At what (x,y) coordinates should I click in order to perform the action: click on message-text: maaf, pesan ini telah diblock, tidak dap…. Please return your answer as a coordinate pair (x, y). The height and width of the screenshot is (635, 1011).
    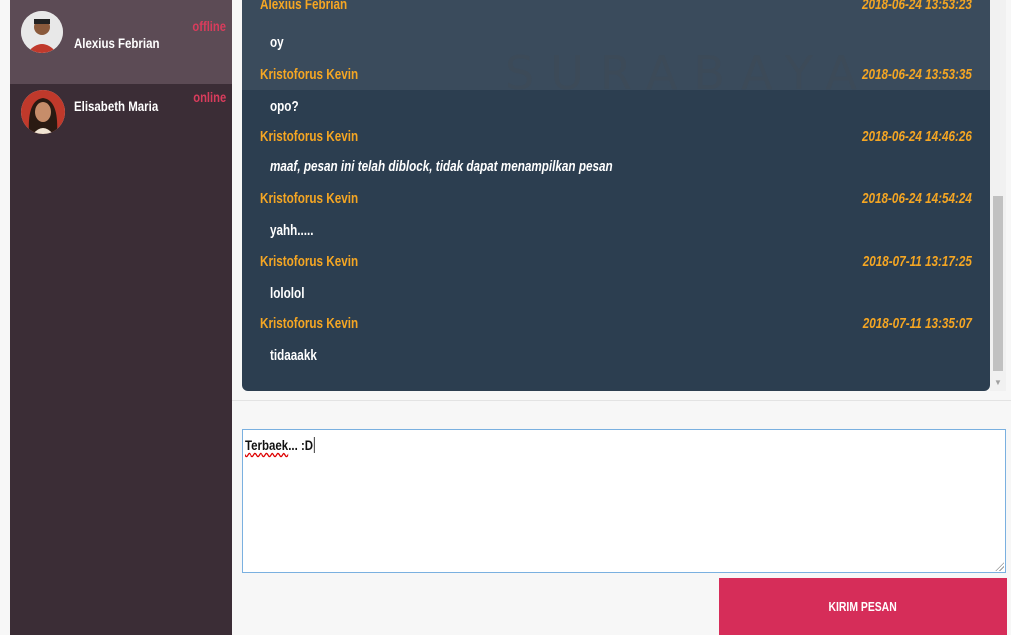
    Looking at the image, I should click on (441, 166).